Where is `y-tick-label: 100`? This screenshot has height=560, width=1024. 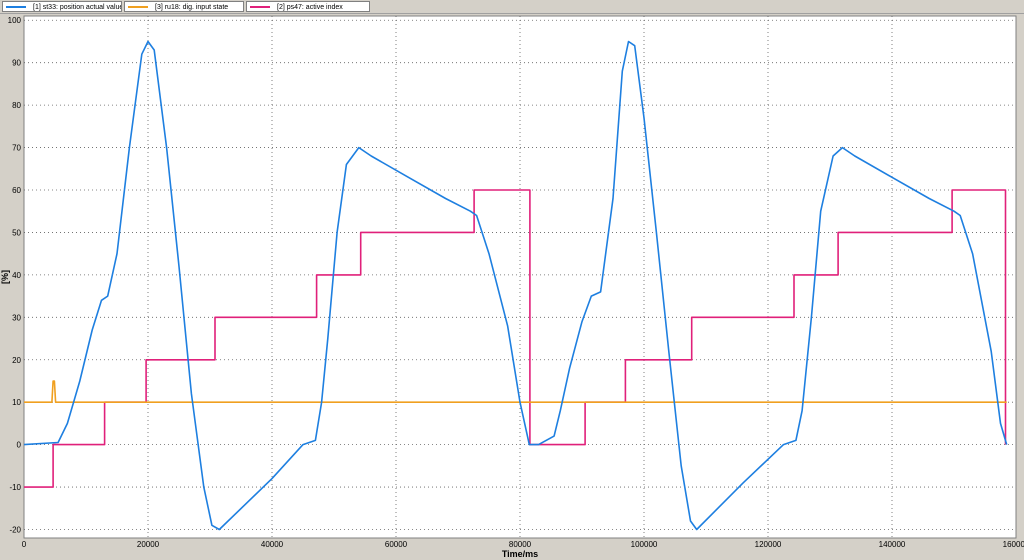
y-tick-label: 100 is located at coordinates (15, 20).